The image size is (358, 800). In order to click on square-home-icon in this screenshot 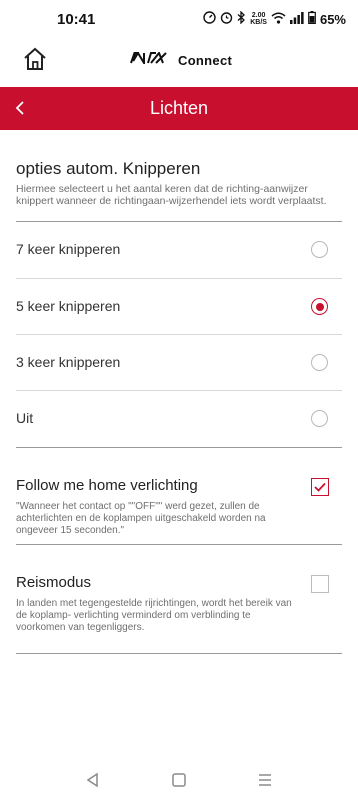, I will do `click(179, 783)`.